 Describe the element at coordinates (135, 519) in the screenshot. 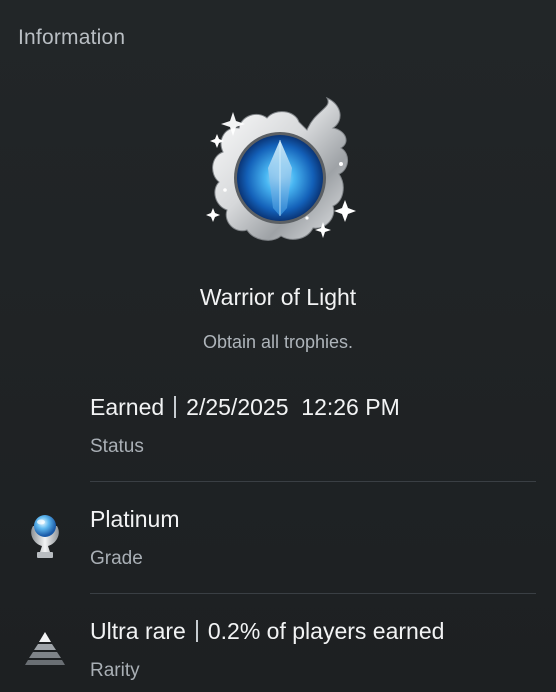

I see `grade-value: Platinum` at that location.